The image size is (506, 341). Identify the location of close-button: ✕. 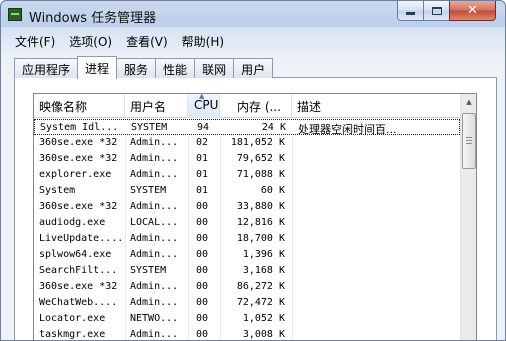
(472, 11).